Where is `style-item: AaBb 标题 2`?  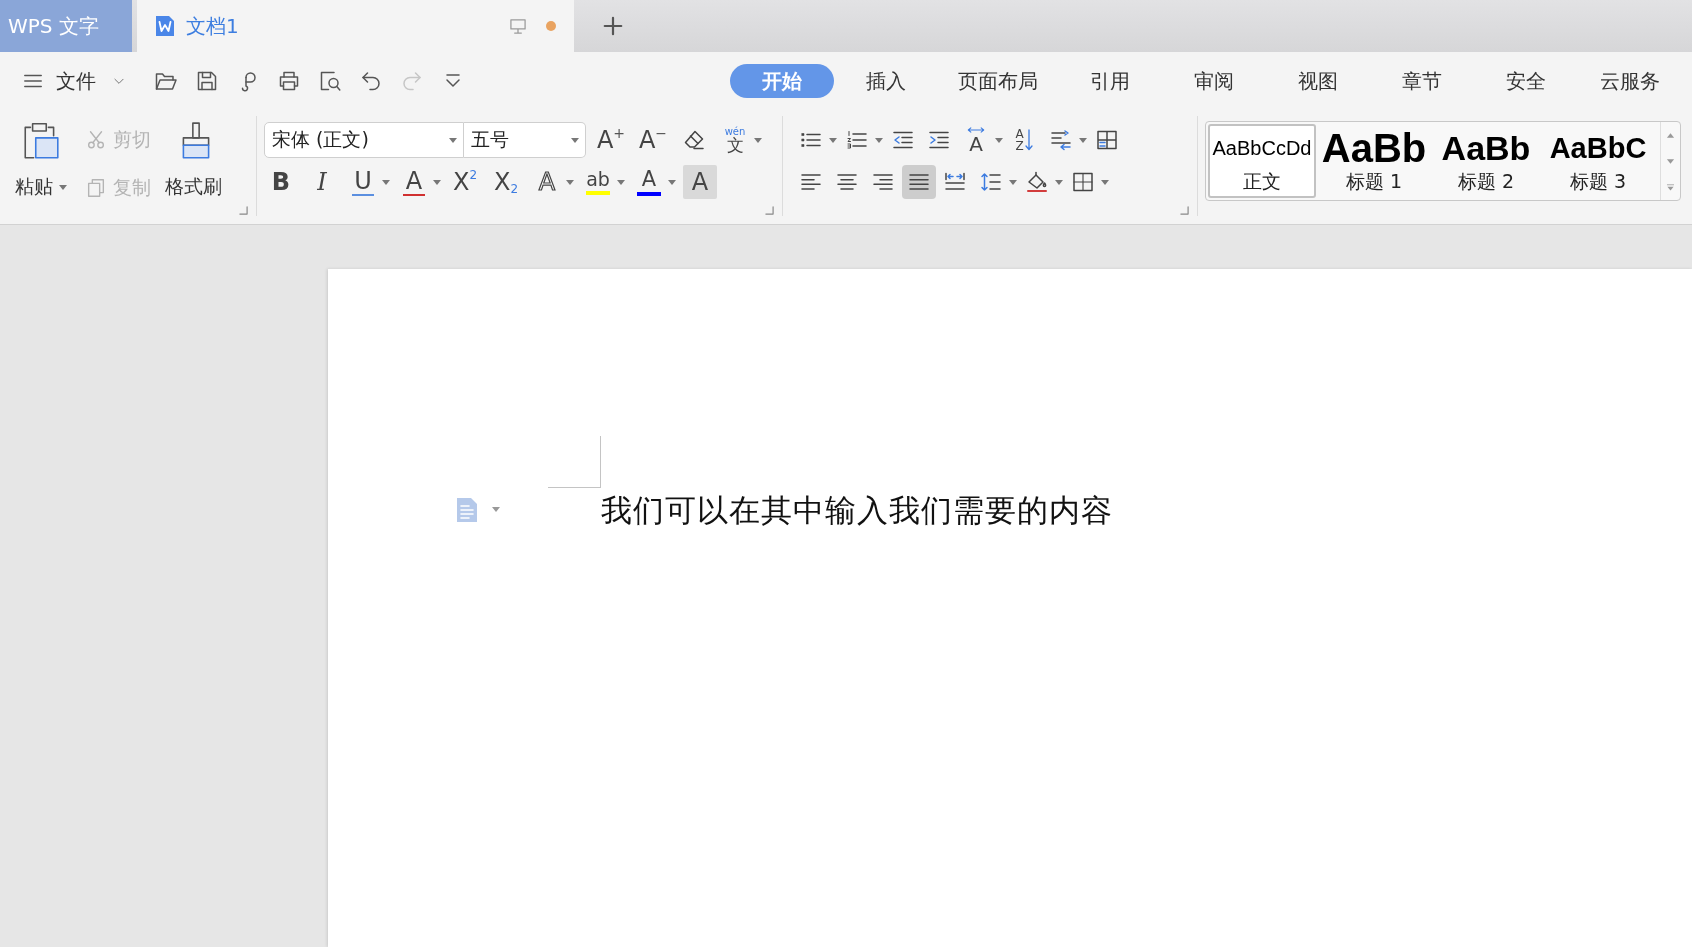
style-item: AaBb 标题 2 is located at coordinates (1486, 161).